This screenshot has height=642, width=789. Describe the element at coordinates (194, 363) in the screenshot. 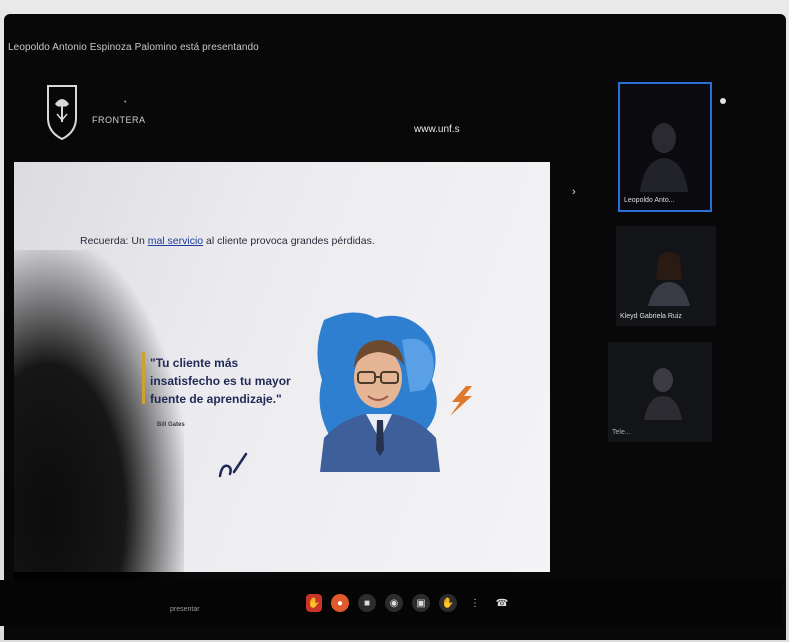

I see `quote-line-1: "Tu cliente más` at that location.